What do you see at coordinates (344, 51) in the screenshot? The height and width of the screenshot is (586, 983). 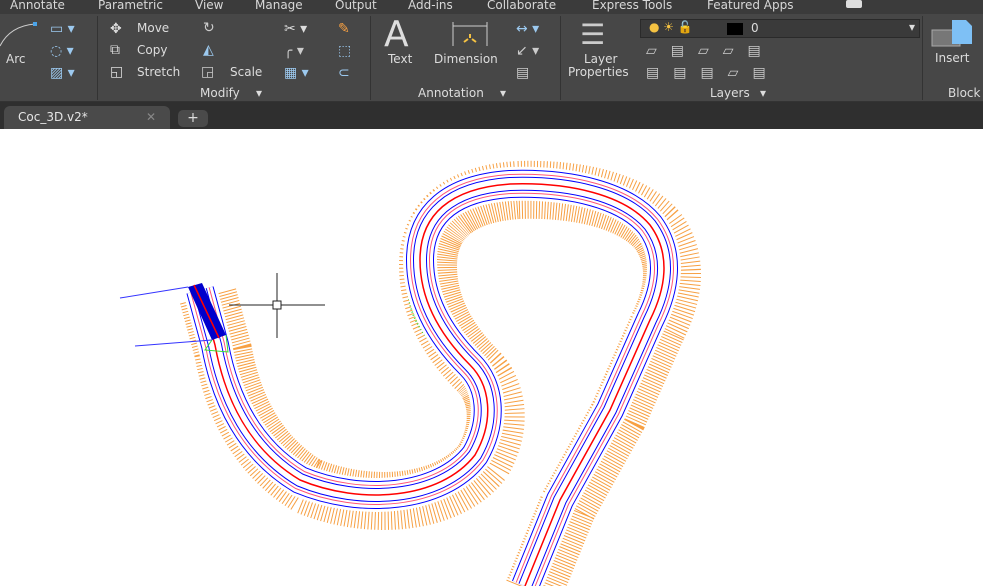 I see `explode-icon: ⬚` at bounding box center [344, 51].